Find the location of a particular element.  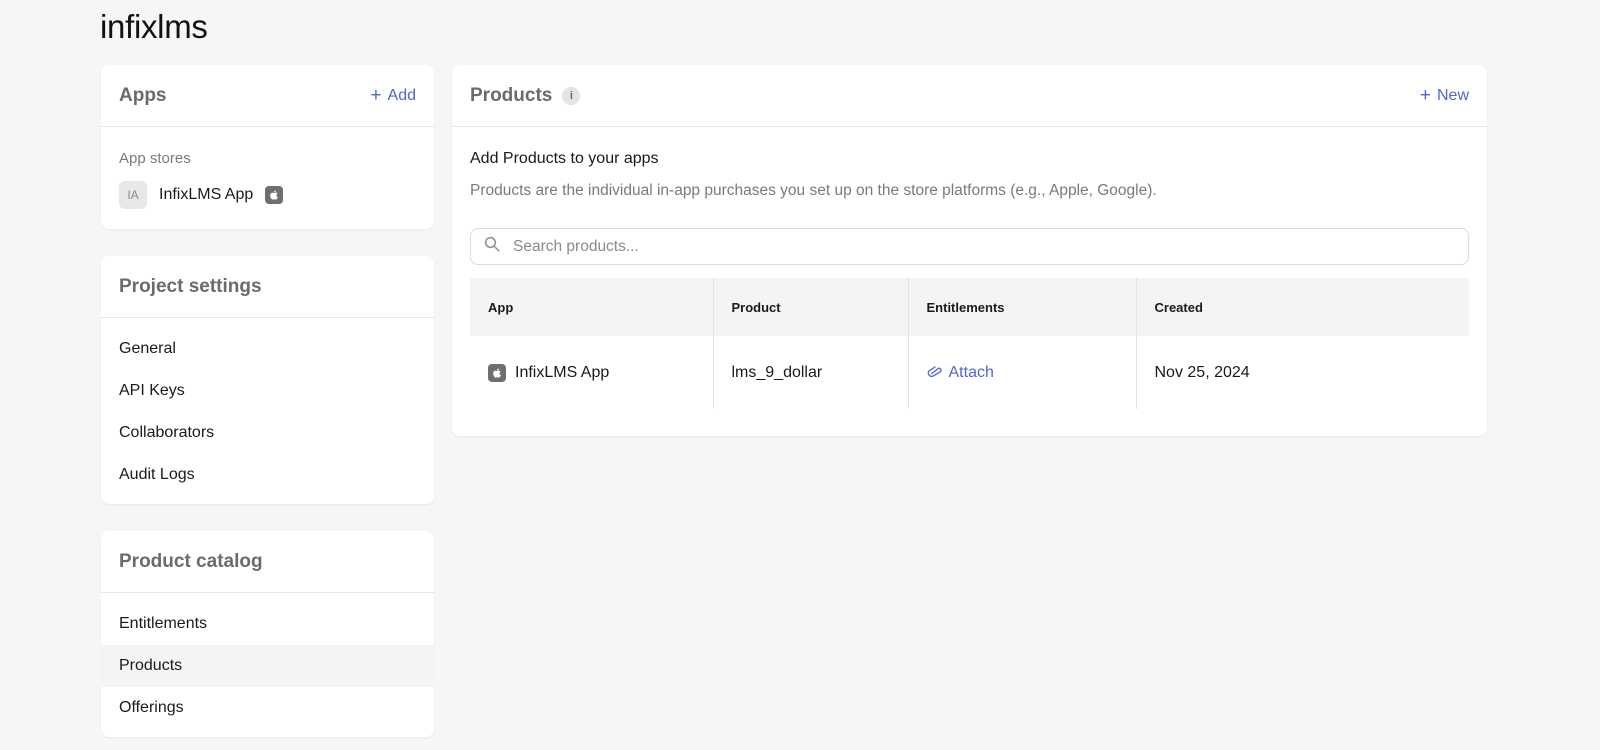

column-header-created: Created is located at coordinates (1302, 307).